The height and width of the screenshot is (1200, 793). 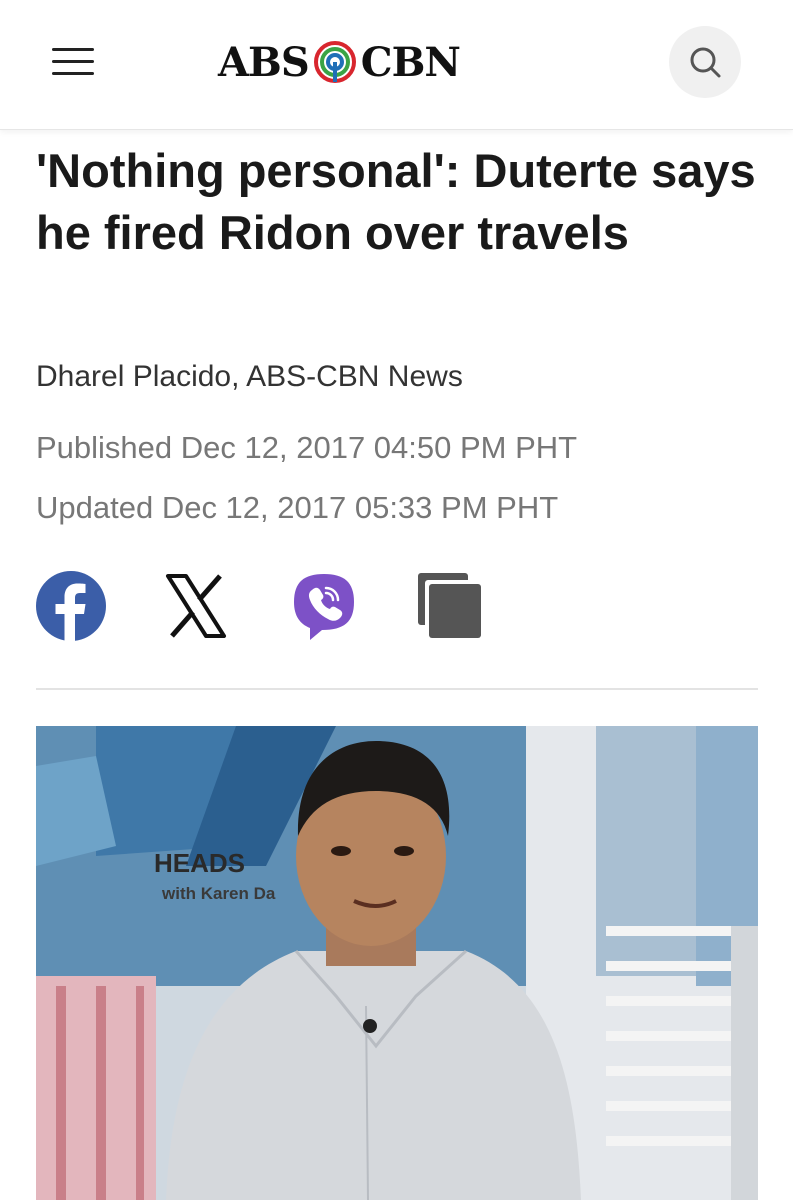 I want to click on section-divider, so click(x=397, y=689).